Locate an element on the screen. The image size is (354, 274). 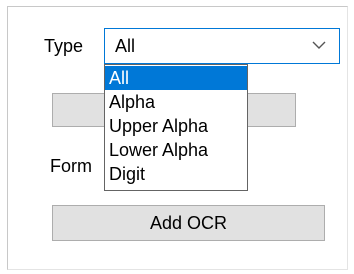
format-label: Forma is located at coordinates (70, 166).